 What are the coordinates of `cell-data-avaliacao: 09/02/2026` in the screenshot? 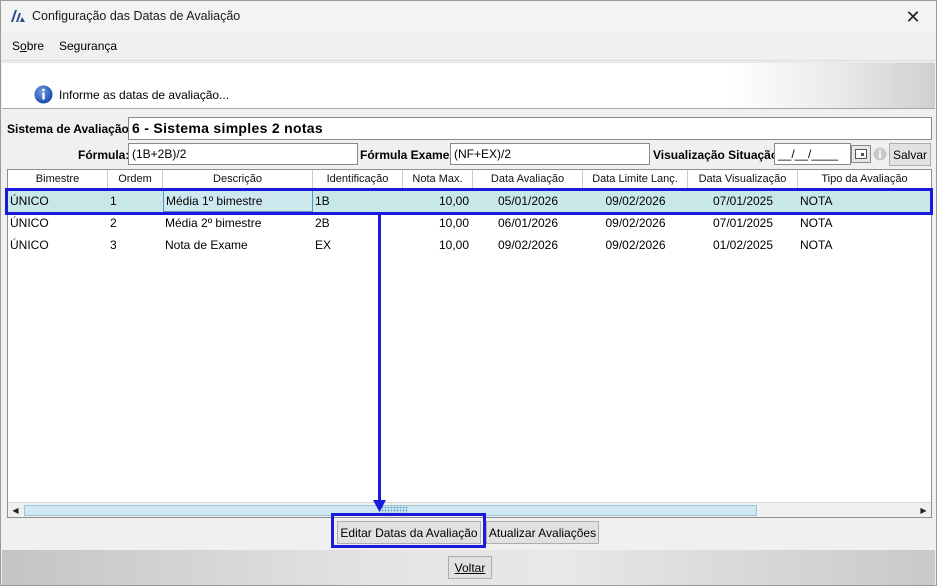 It's located at (528, 245).